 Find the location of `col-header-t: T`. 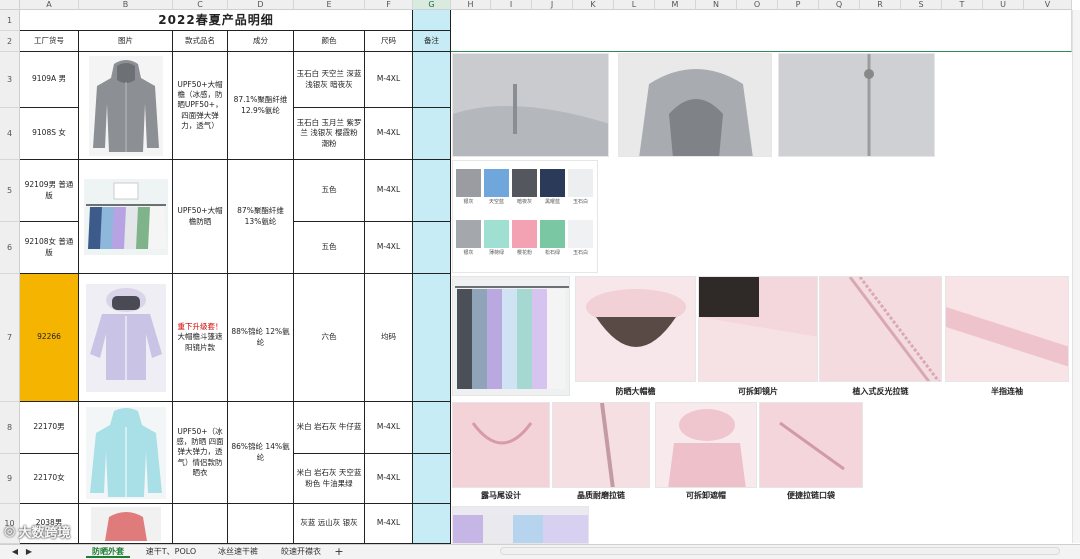

col-header-t: T is located at coordinates (962, 5).